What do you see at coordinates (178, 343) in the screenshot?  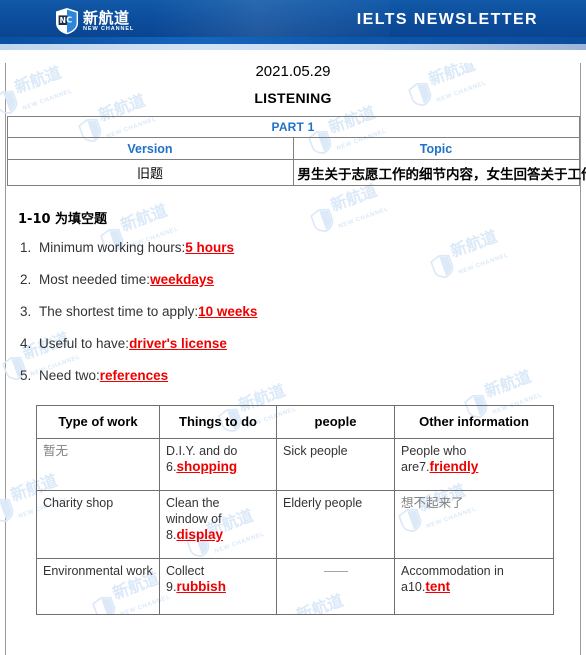 I see `question-answer: driver's license` at bounding box center [178, 343].